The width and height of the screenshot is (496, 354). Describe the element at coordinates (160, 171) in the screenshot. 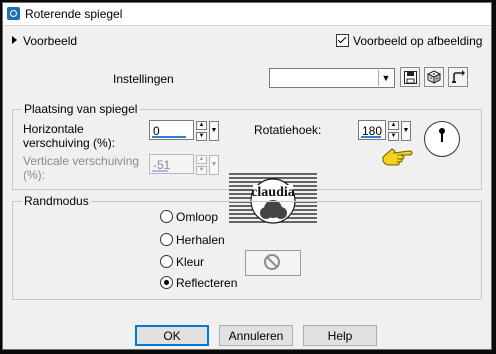

I see `vertical-shift-slider-bar` at that location.